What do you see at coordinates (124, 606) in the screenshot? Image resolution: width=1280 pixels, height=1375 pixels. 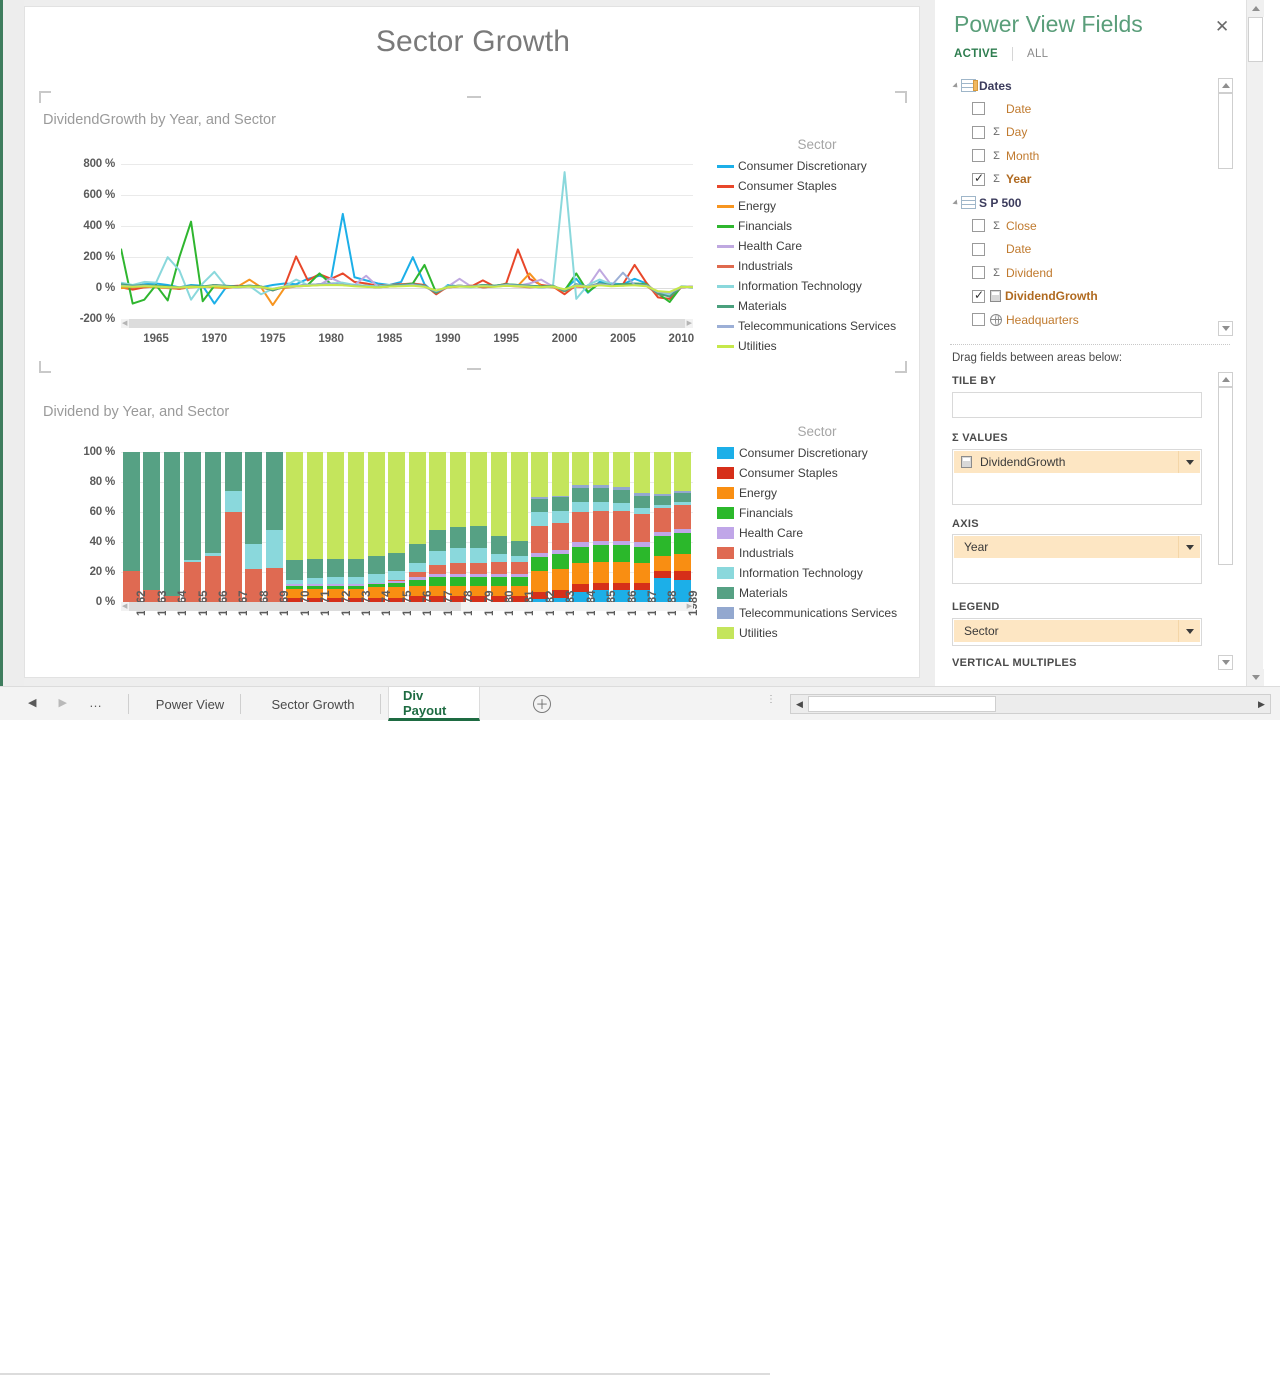 I see `bar-chart-scroll-left-arrow: ◀` at bounding box center [124, 606].